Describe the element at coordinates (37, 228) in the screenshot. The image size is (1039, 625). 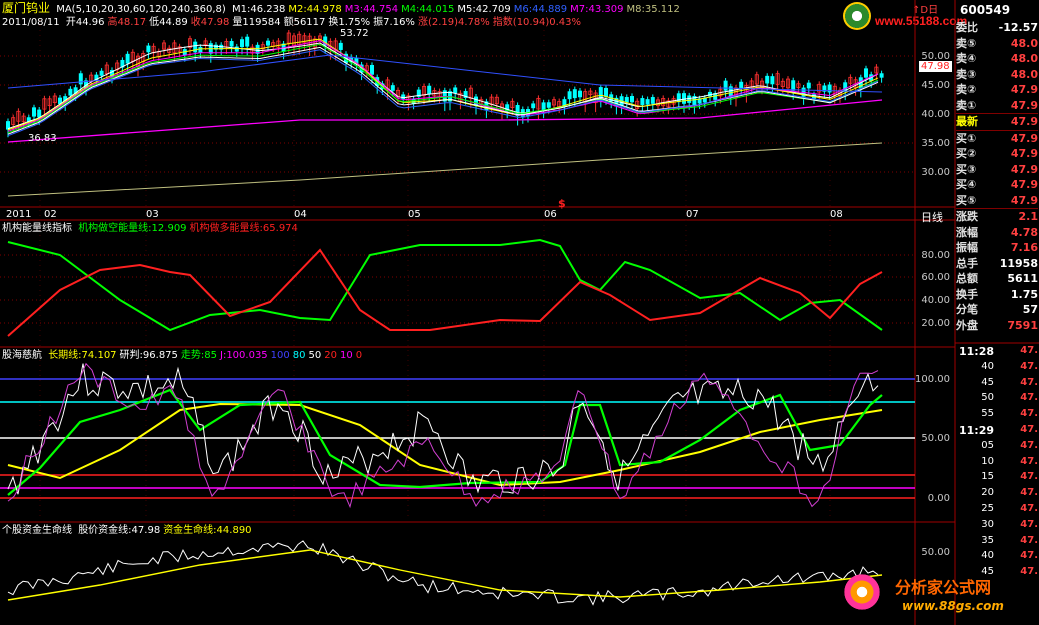
I see `indicator1-title: 机构能量线指标` at that location.